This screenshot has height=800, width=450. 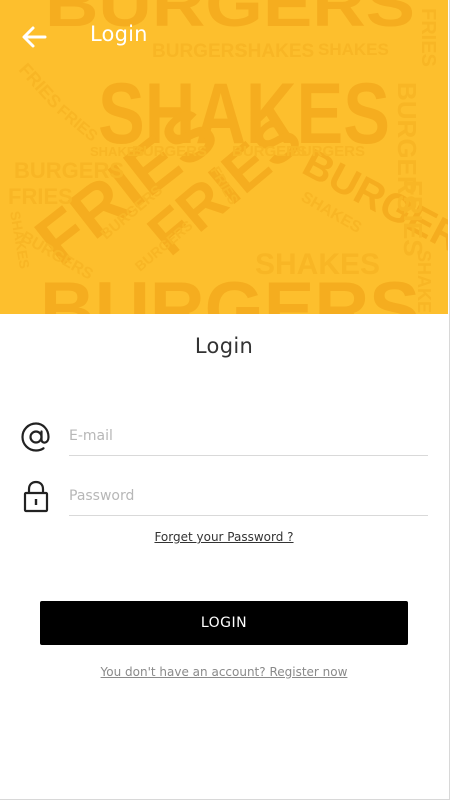 I want to click on top-app-bar: Login, so click(x=224, y=38).